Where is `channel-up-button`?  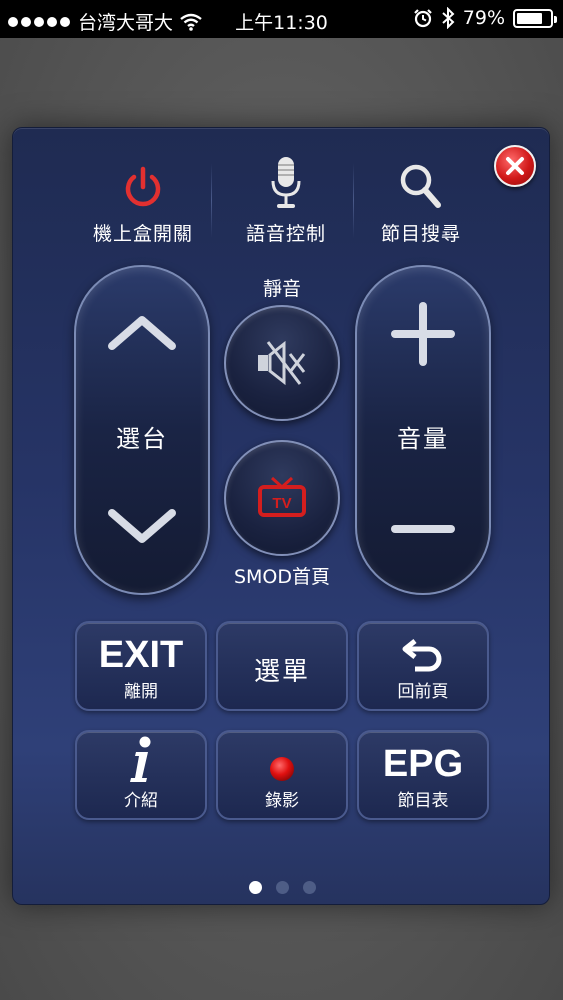 channel-up-button is located at coordinates (142, 332).